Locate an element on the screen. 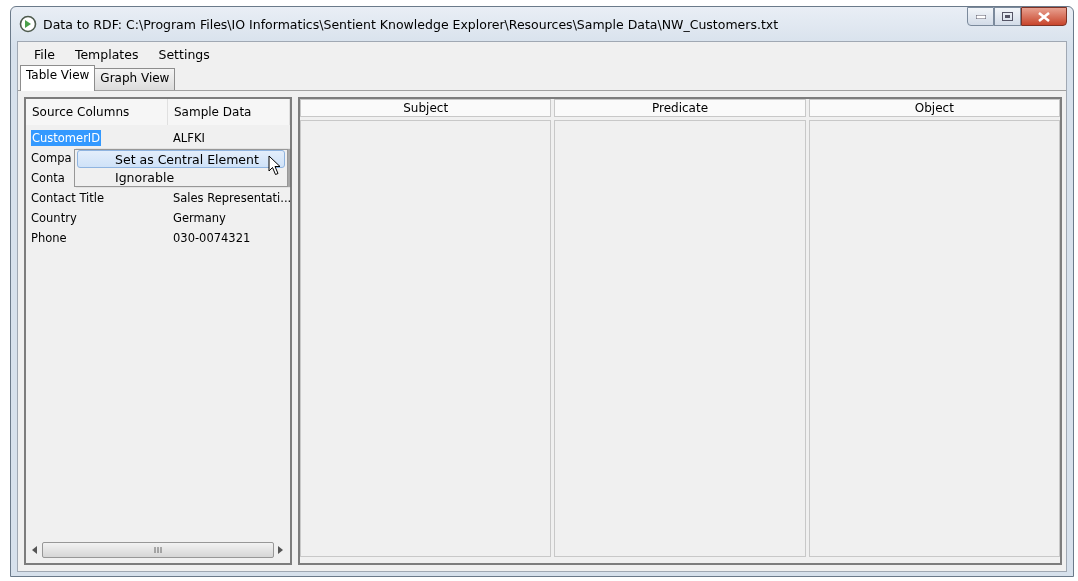 The width and height of the screenshot is (1078, 581). tab: Table View is located at coordinates (58, 78).